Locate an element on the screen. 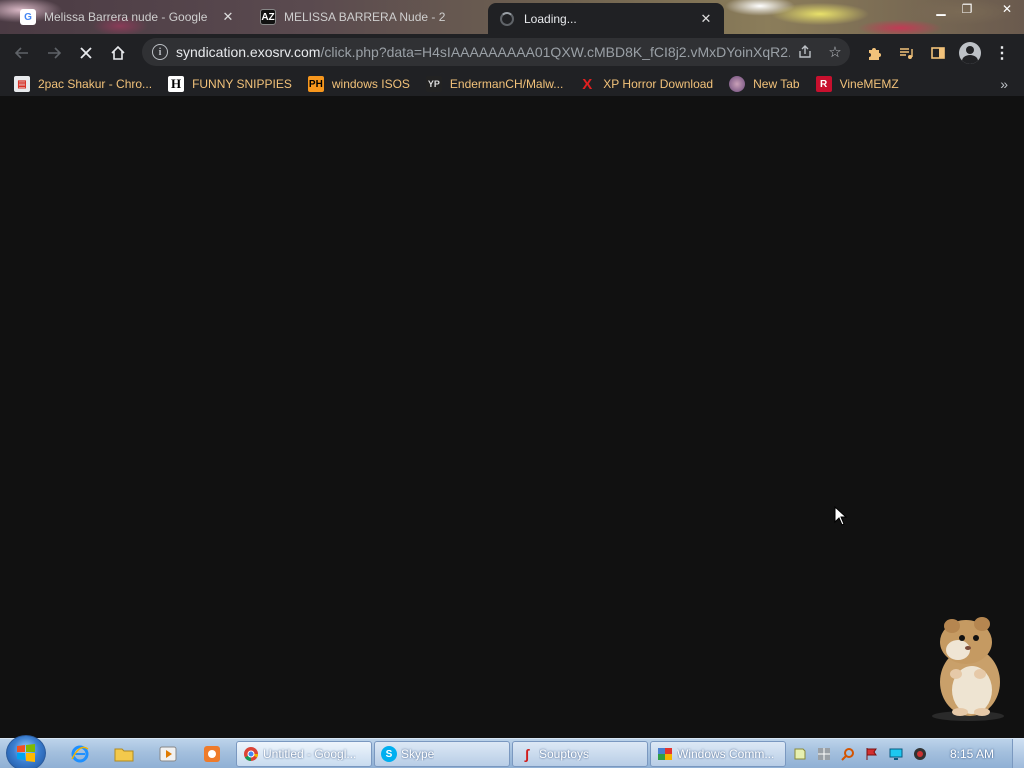  bookmark-label: FUNNY SNIPPIES is located at coordinates (242, 84).